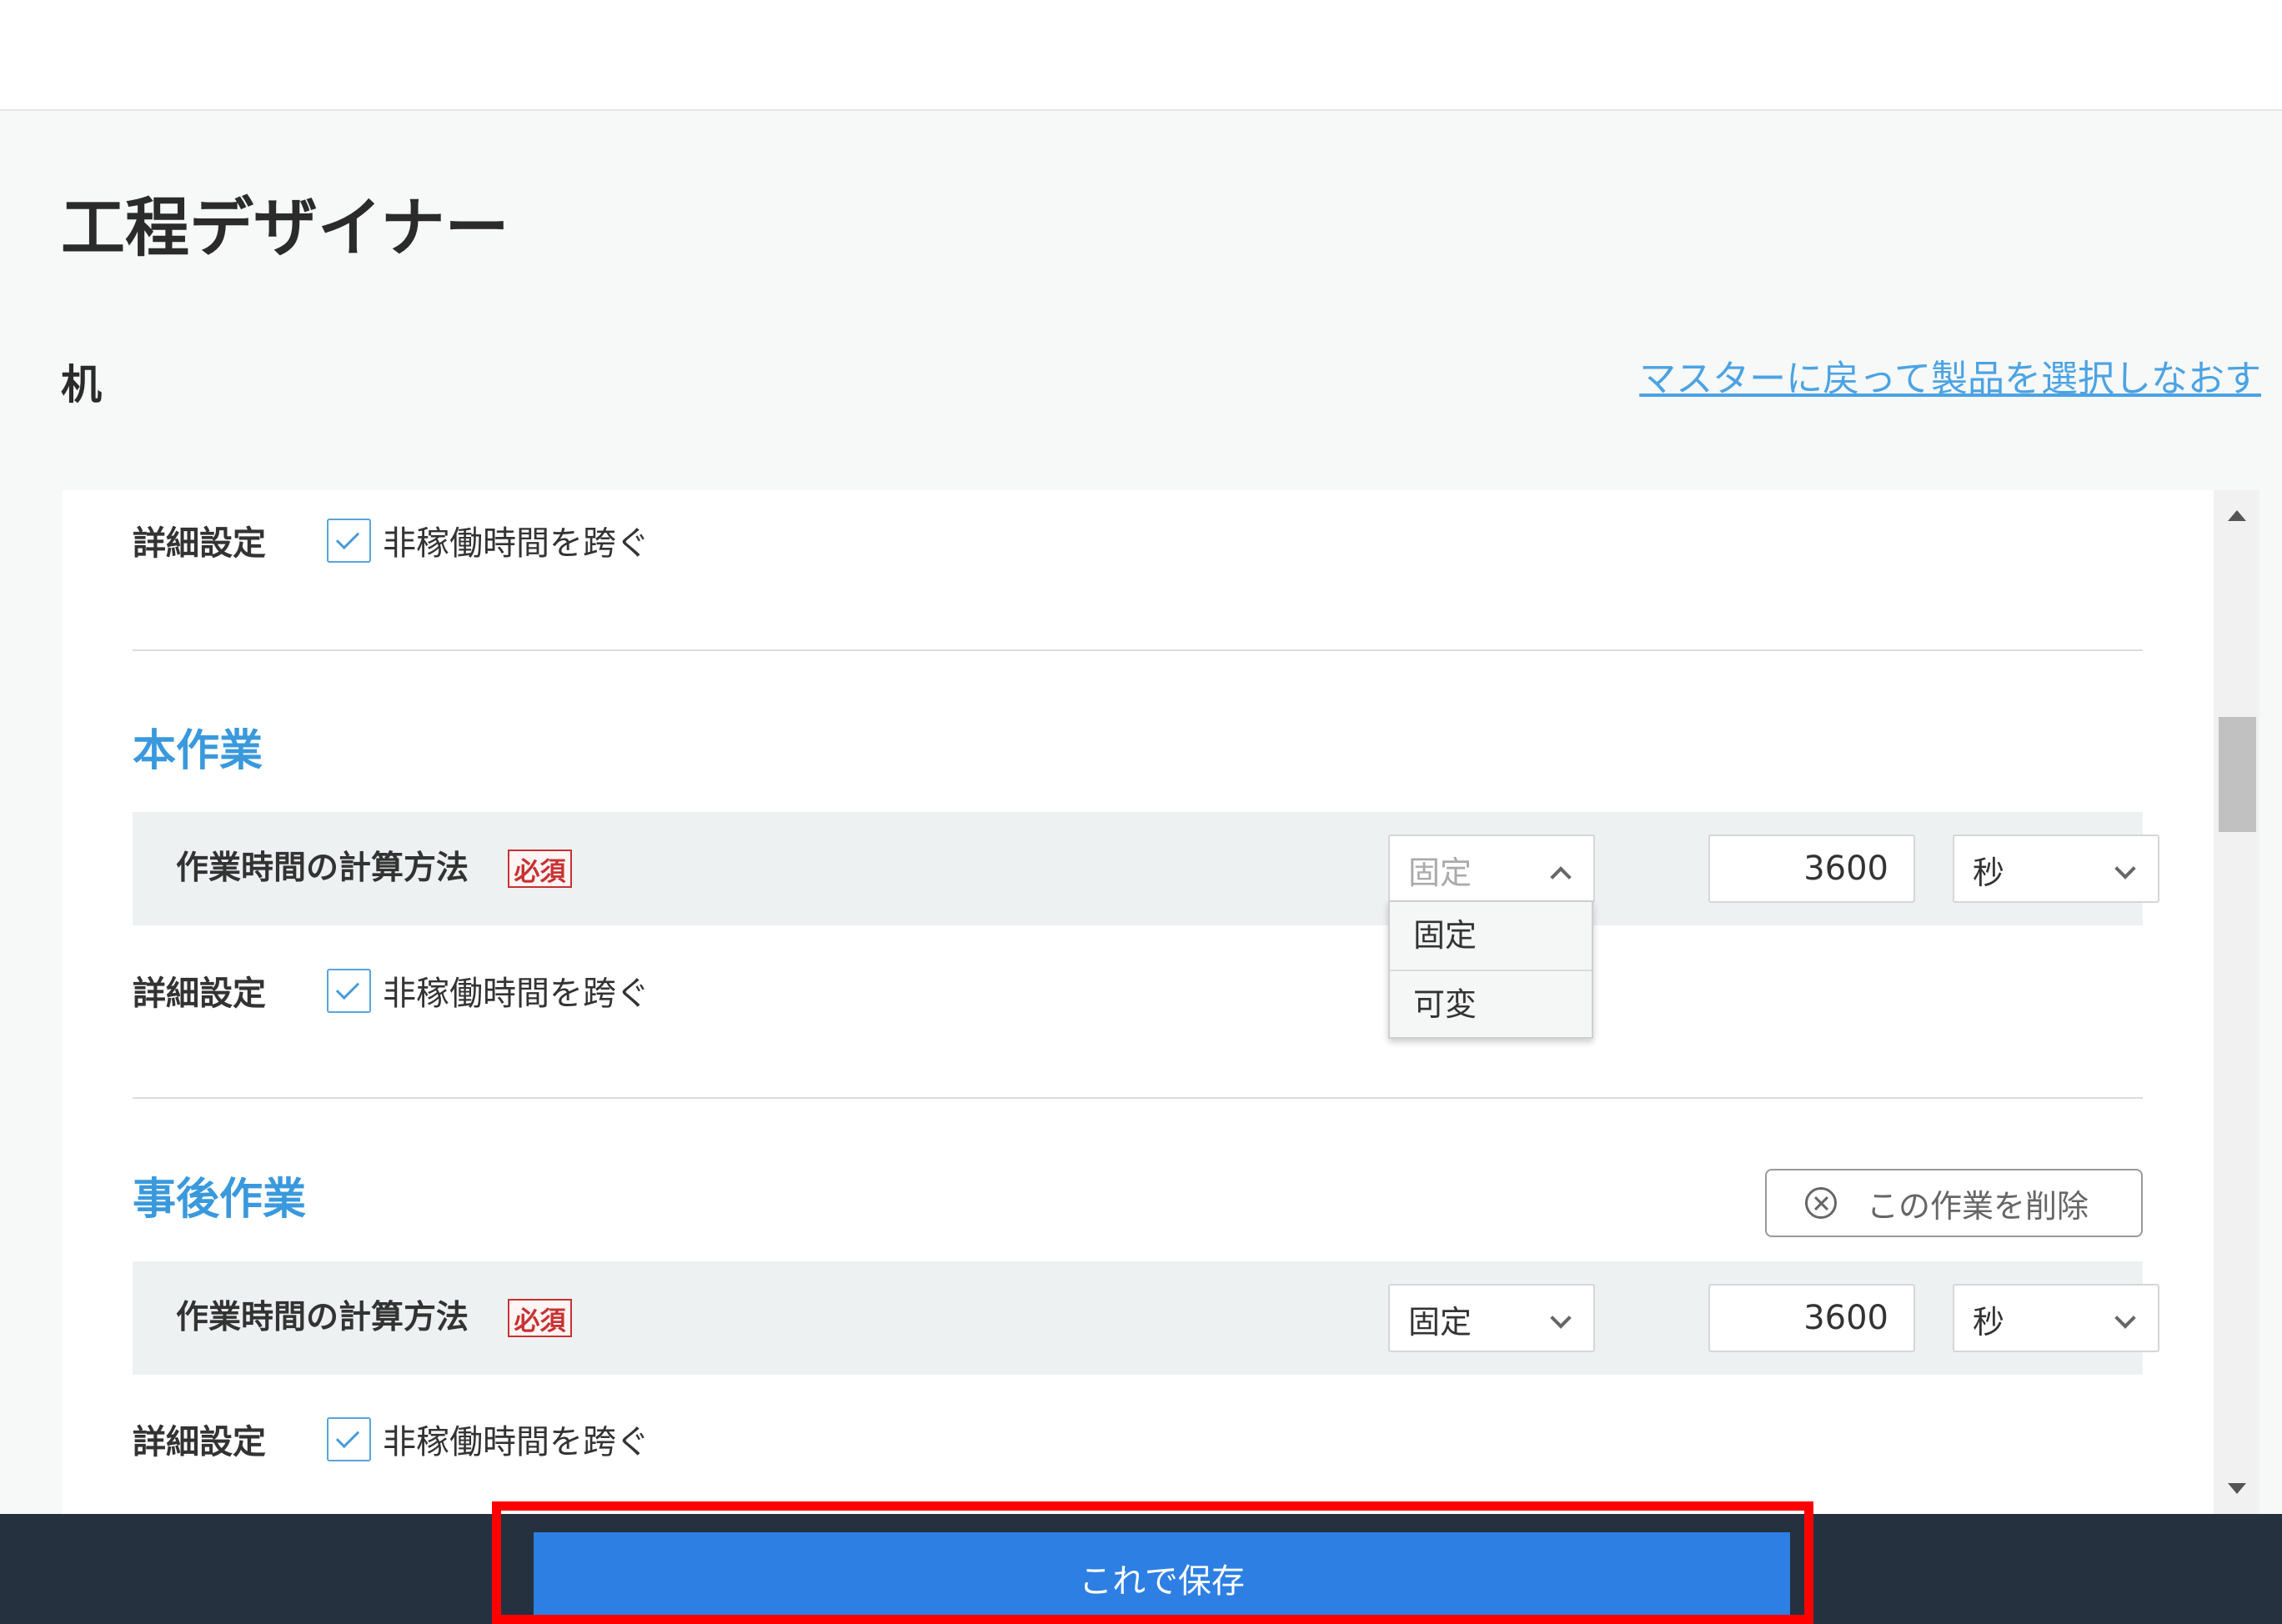 The image size is (2282, 1624). What do you see at coordinates (1491, 1004) in the screenshot?
I see `dropdown-option-variable: 可変` at bounding box center [1491, 1004].